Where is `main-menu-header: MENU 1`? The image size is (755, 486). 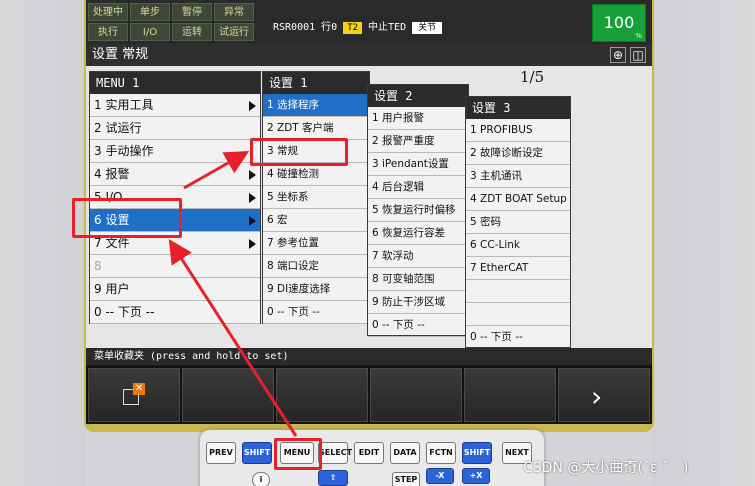
main-menu-header: MENU 1 is located at coordinates (175, 83).